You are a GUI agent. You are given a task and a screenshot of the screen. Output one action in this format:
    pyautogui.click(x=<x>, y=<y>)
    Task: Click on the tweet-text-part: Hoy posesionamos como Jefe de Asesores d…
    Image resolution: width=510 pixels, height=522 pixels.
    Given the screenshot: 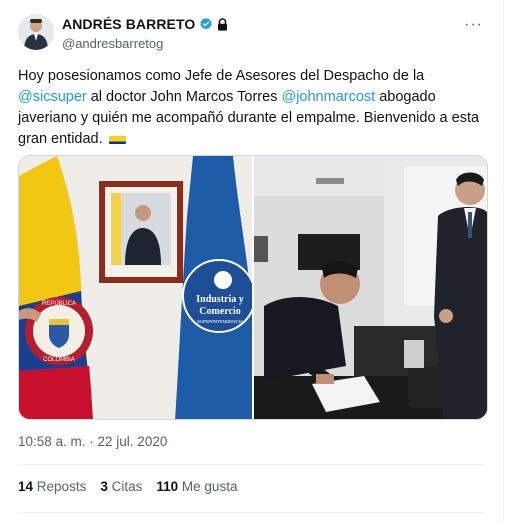 What is the action you would take?
    pyautogui.click(x=221, y=76)
    